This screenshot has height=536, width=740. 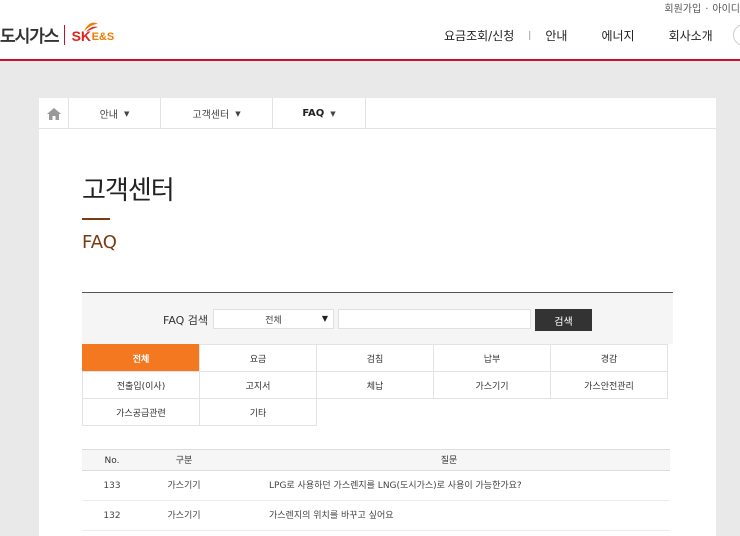 I want to click on header-no: No., so click(x=112, y=461).